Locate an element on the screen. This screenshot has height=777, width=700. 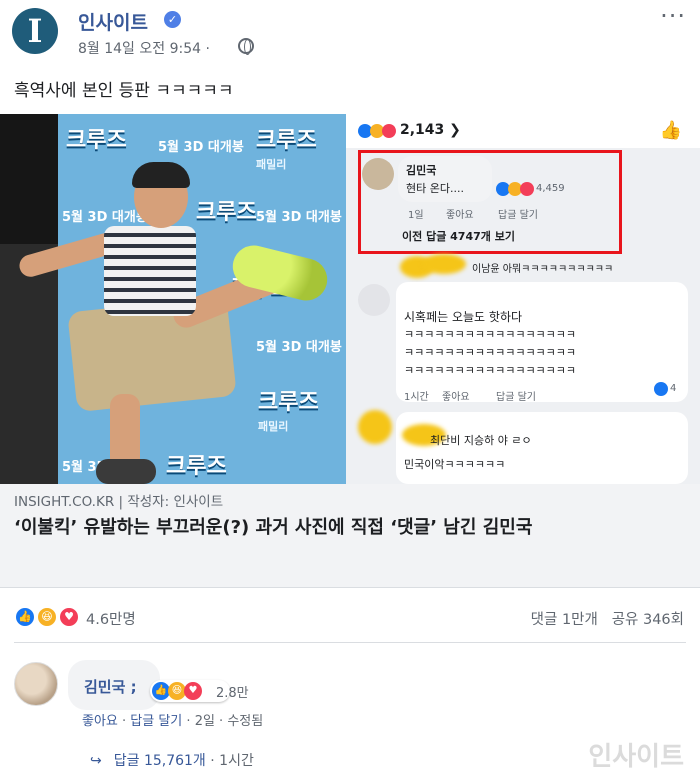
post-timestamp: 8월 14일 오전 9:54 · is located at coordinates (144, 48).